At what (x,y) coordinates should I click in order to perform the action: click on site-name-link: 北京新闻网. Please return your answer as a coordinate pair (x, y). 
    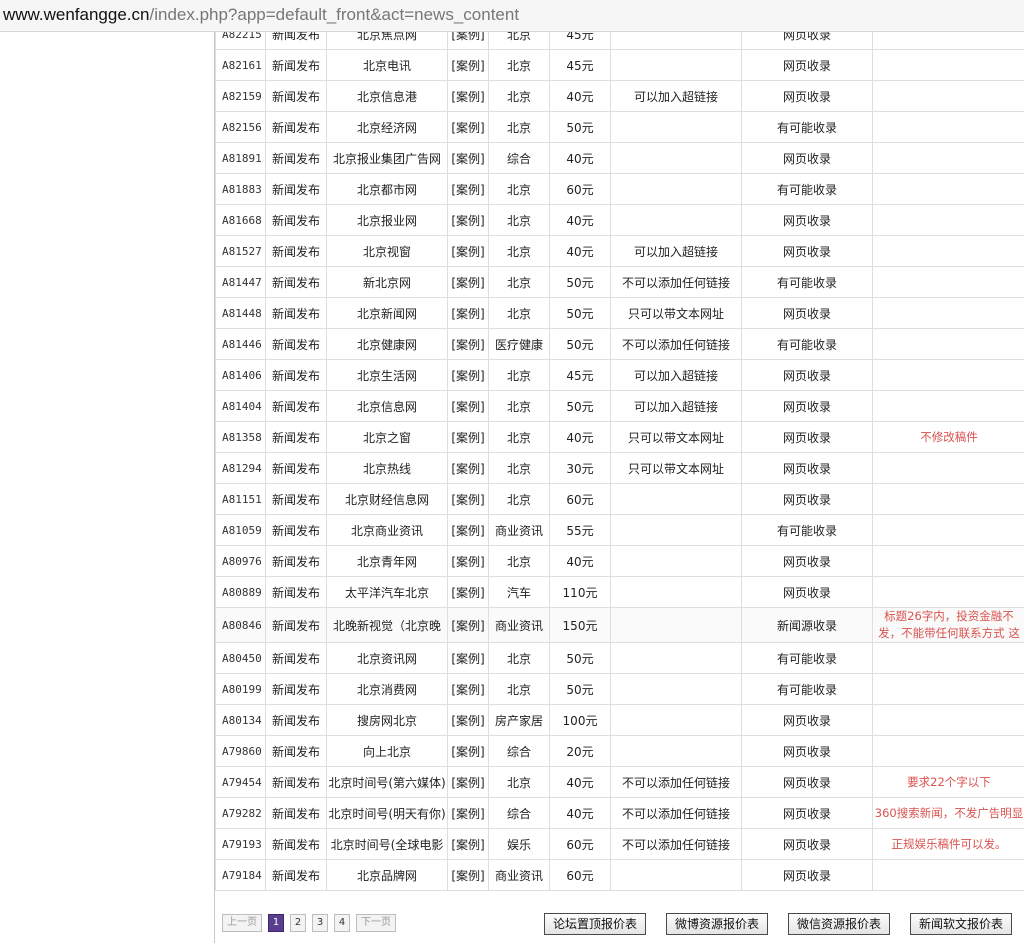
    Looking at the image, I should click on (387, 313).